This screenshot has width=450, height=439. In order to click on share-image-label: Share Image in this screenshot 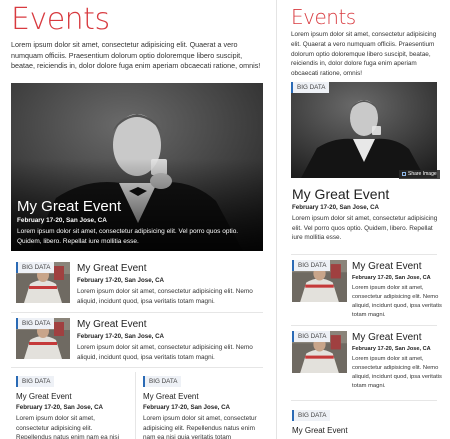, I will do `click(422, 174)`.